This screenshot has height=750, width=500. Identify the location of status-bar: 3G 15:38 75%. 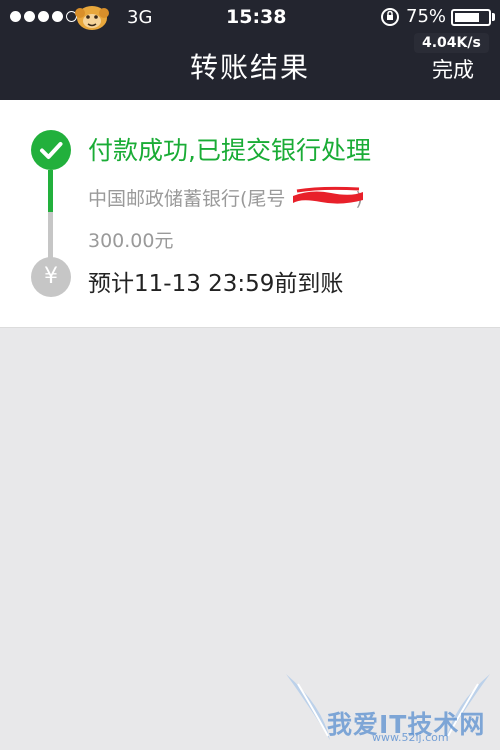
(250, 17).